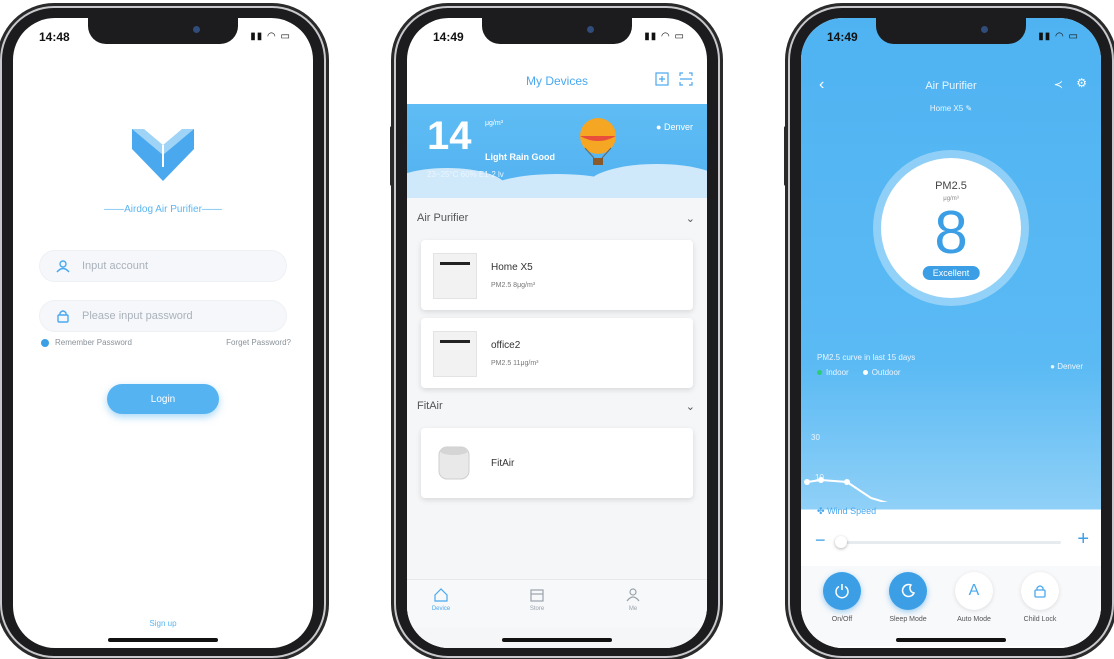 Image resolution: width=1114 pixels, height=659 pixels. Describe the element at coordinates (1058, 84) in the screenshot. I see `share-icon: ≺` at that location.